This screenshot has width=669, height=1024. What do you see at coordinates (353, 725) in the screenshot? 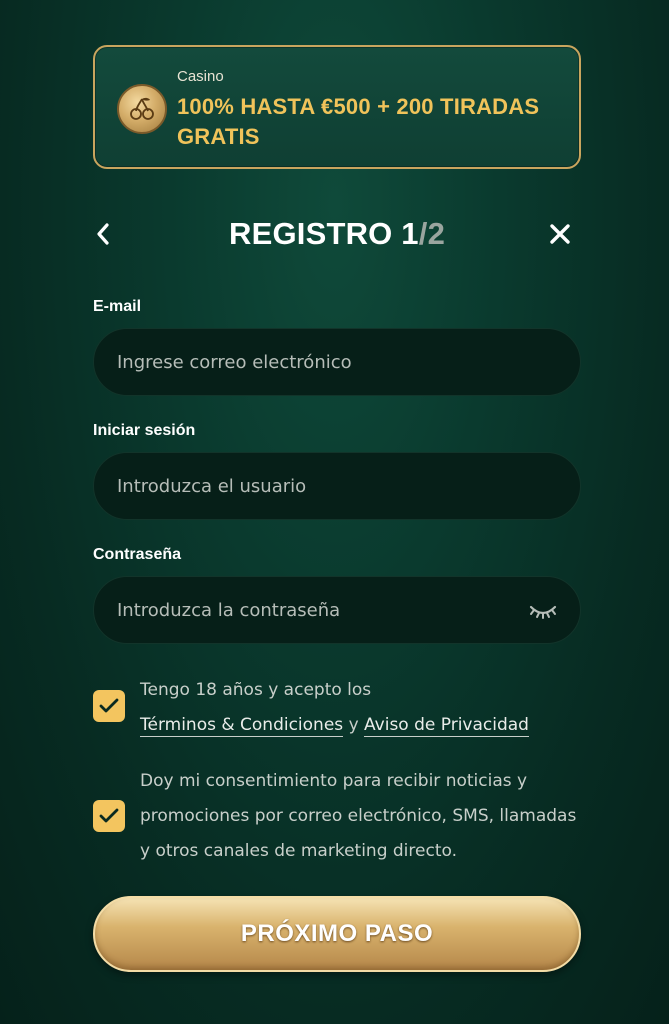
I see `terms-conjunction: y` at bounding box center [353, 725].